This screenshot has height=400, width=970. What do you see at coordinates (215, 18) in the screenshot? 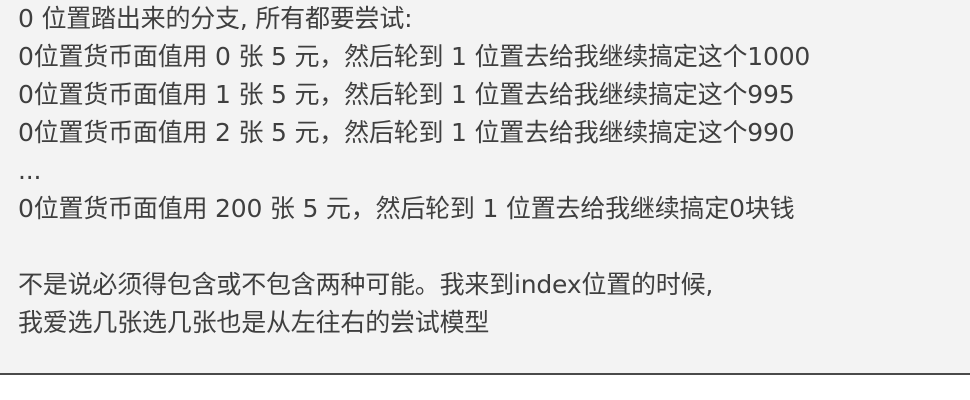
I see `note-line-branch-intro: 0 位置踏出来的分支, 所有都要尝试:` at bounding box center [215, 18].